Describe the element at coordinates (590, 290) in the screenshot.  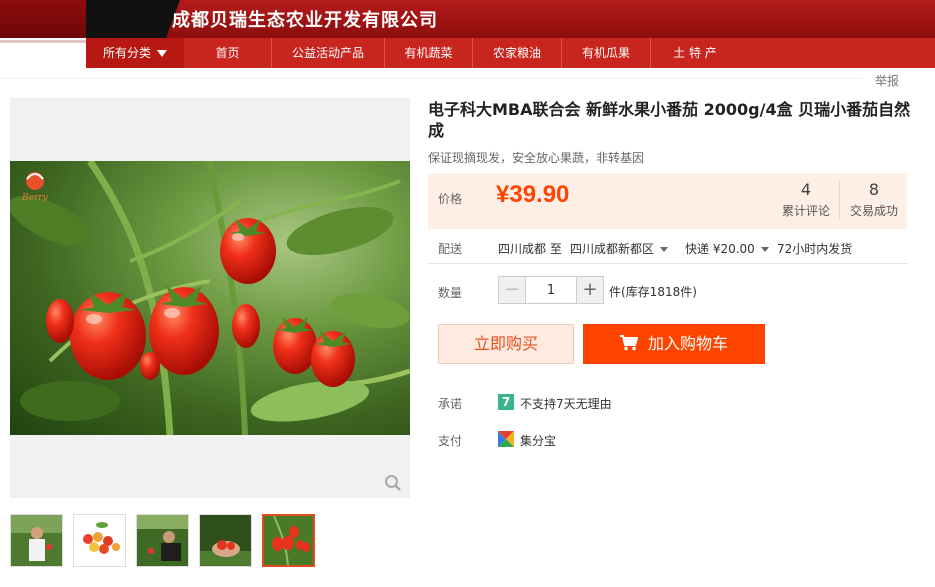
I see `quantity-increase-button: +` at that location.